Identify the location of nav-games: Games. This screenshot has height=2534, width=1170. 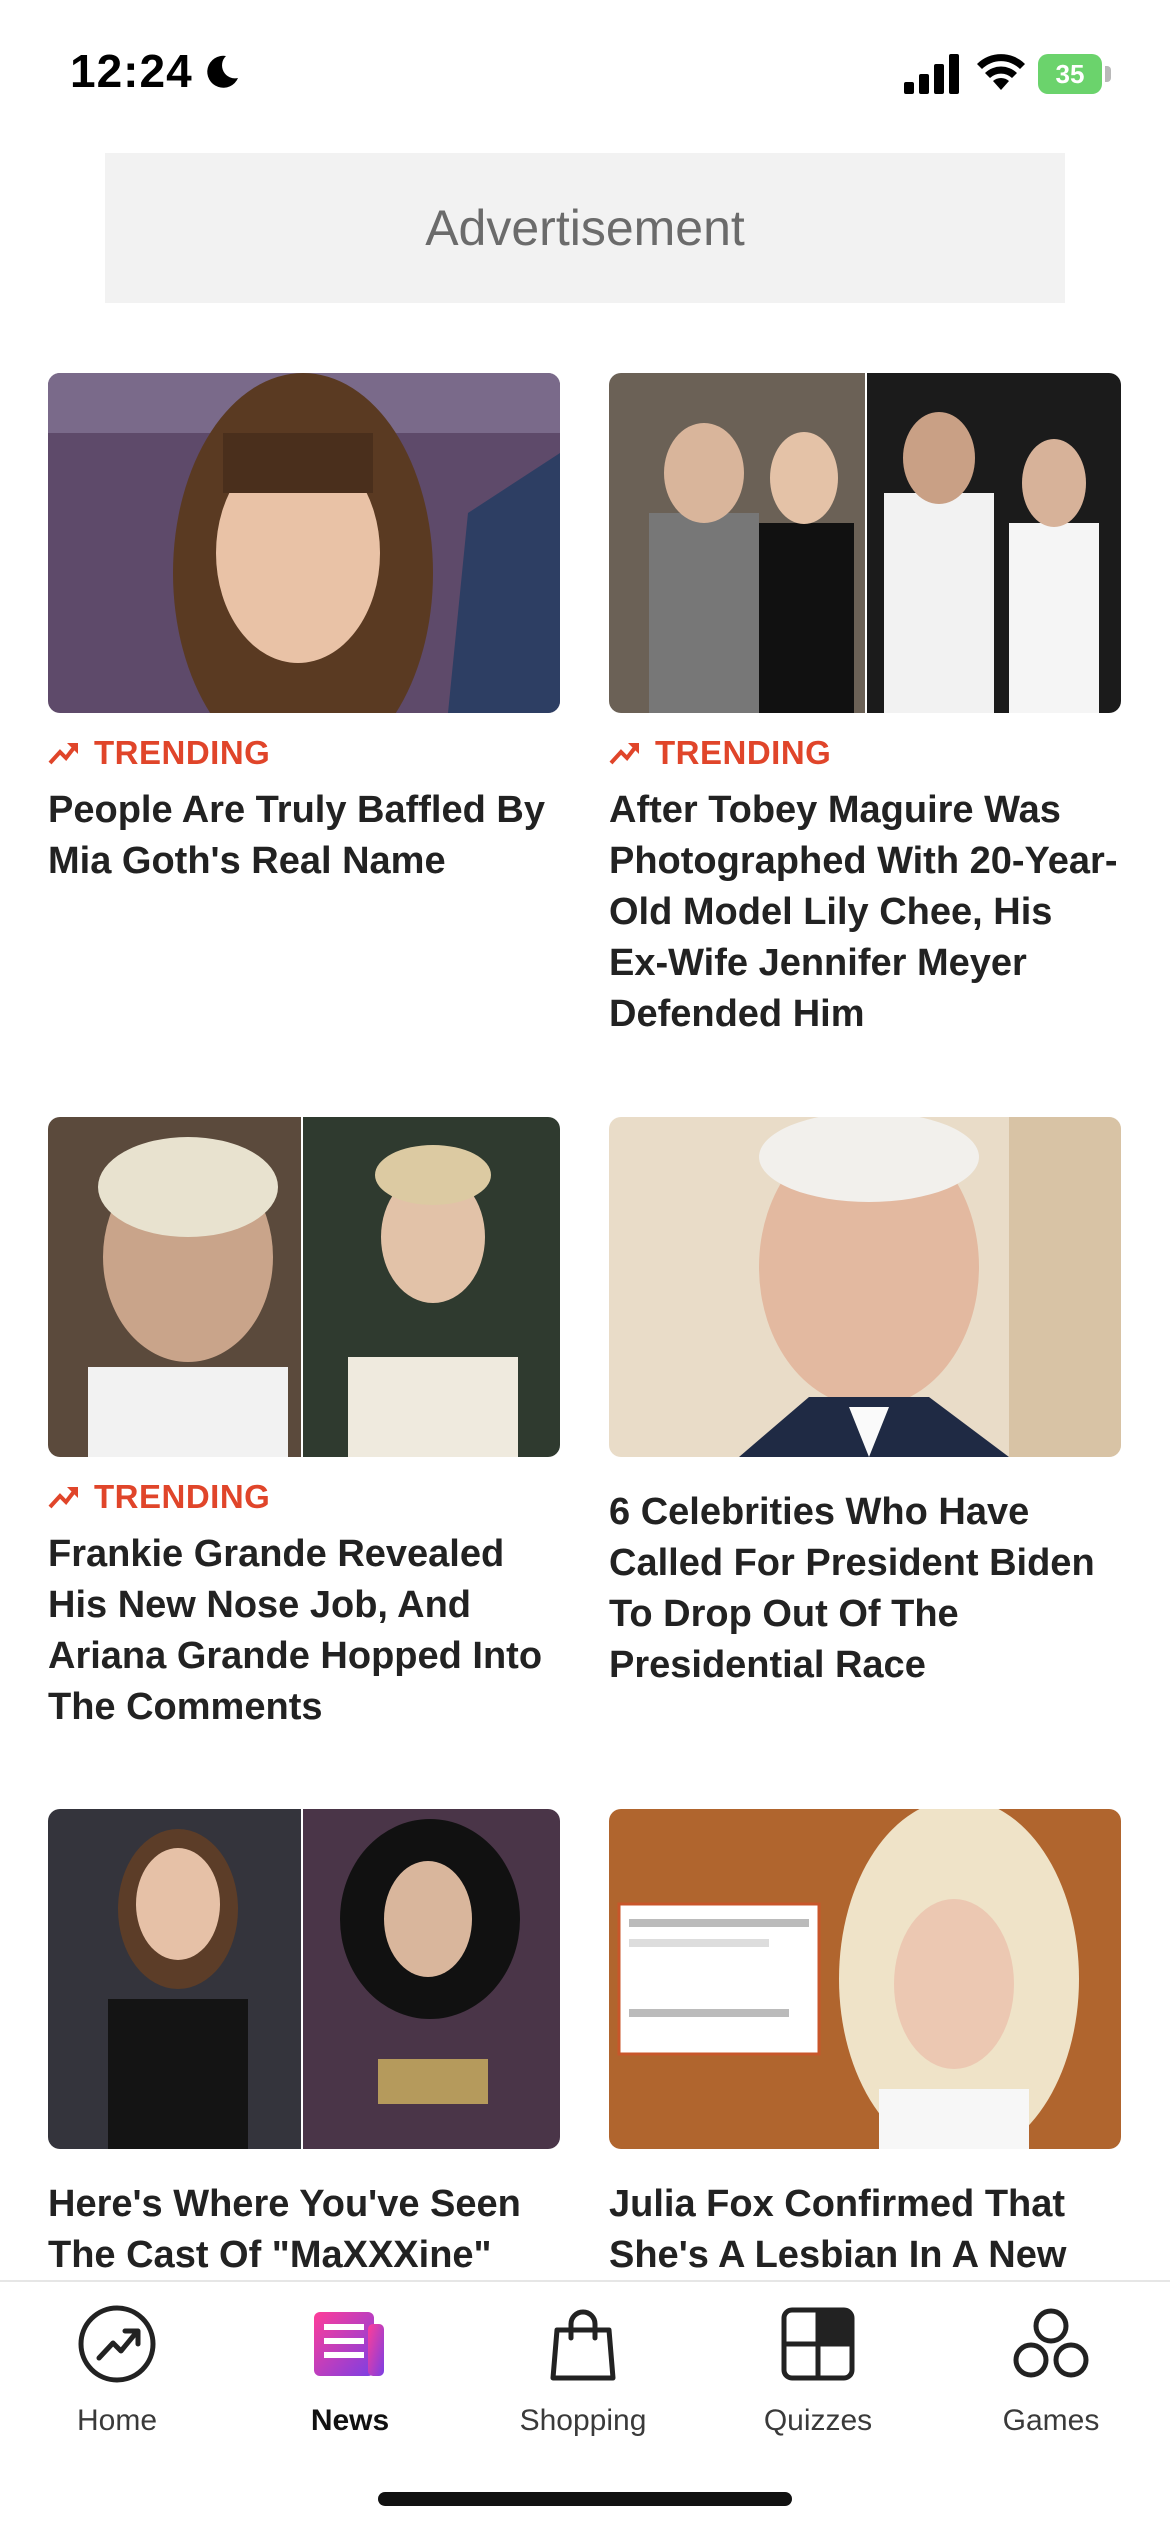
(1051, 2370).